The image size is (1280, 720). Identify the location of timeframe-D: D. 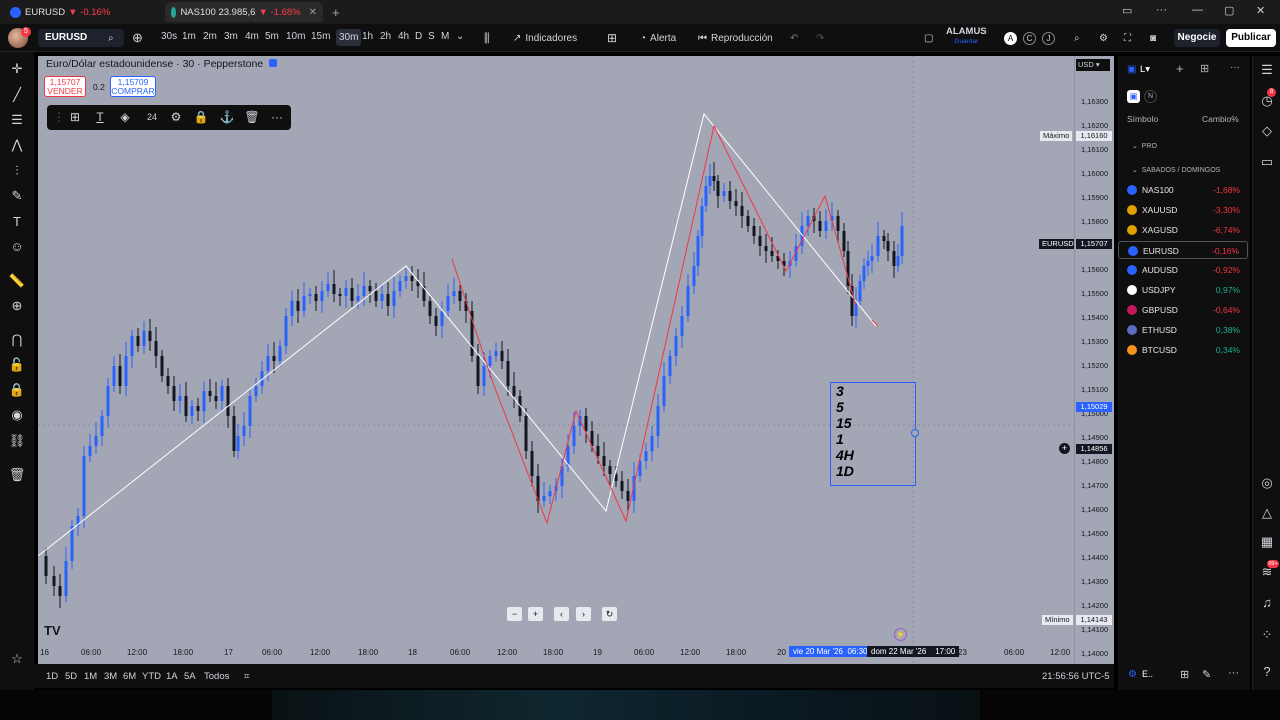
(418, 36).